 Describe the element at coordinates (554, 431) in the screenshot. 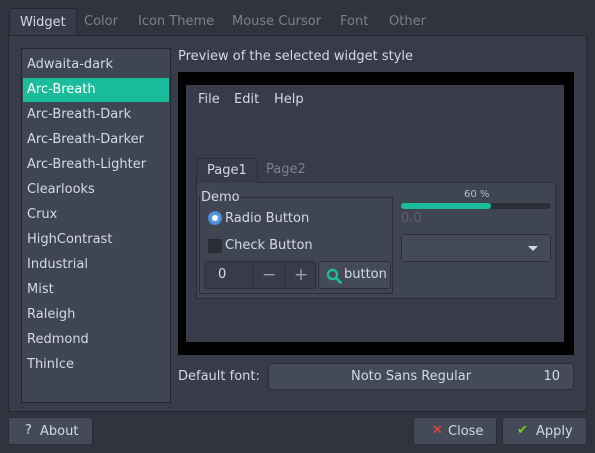

I see `apply-button-label: Apply` at that location.